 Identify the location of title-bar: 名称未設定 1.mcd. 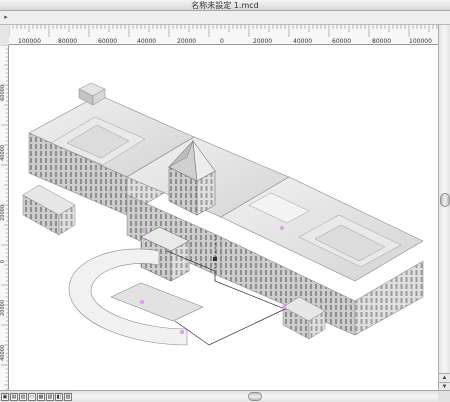
(225, 5).